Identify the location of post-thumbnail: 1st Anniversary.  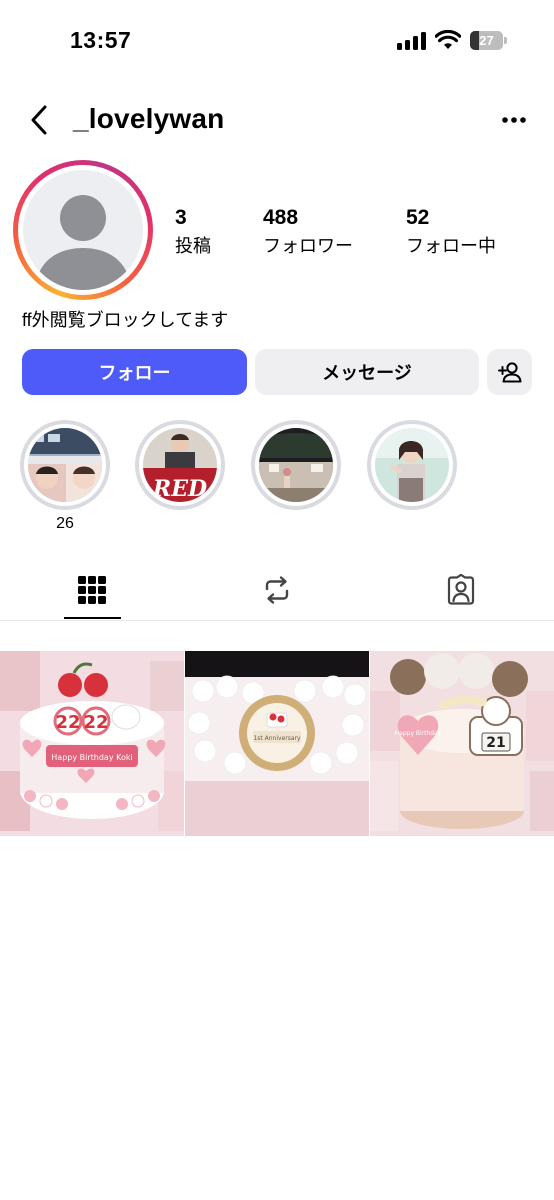
(277, 743).